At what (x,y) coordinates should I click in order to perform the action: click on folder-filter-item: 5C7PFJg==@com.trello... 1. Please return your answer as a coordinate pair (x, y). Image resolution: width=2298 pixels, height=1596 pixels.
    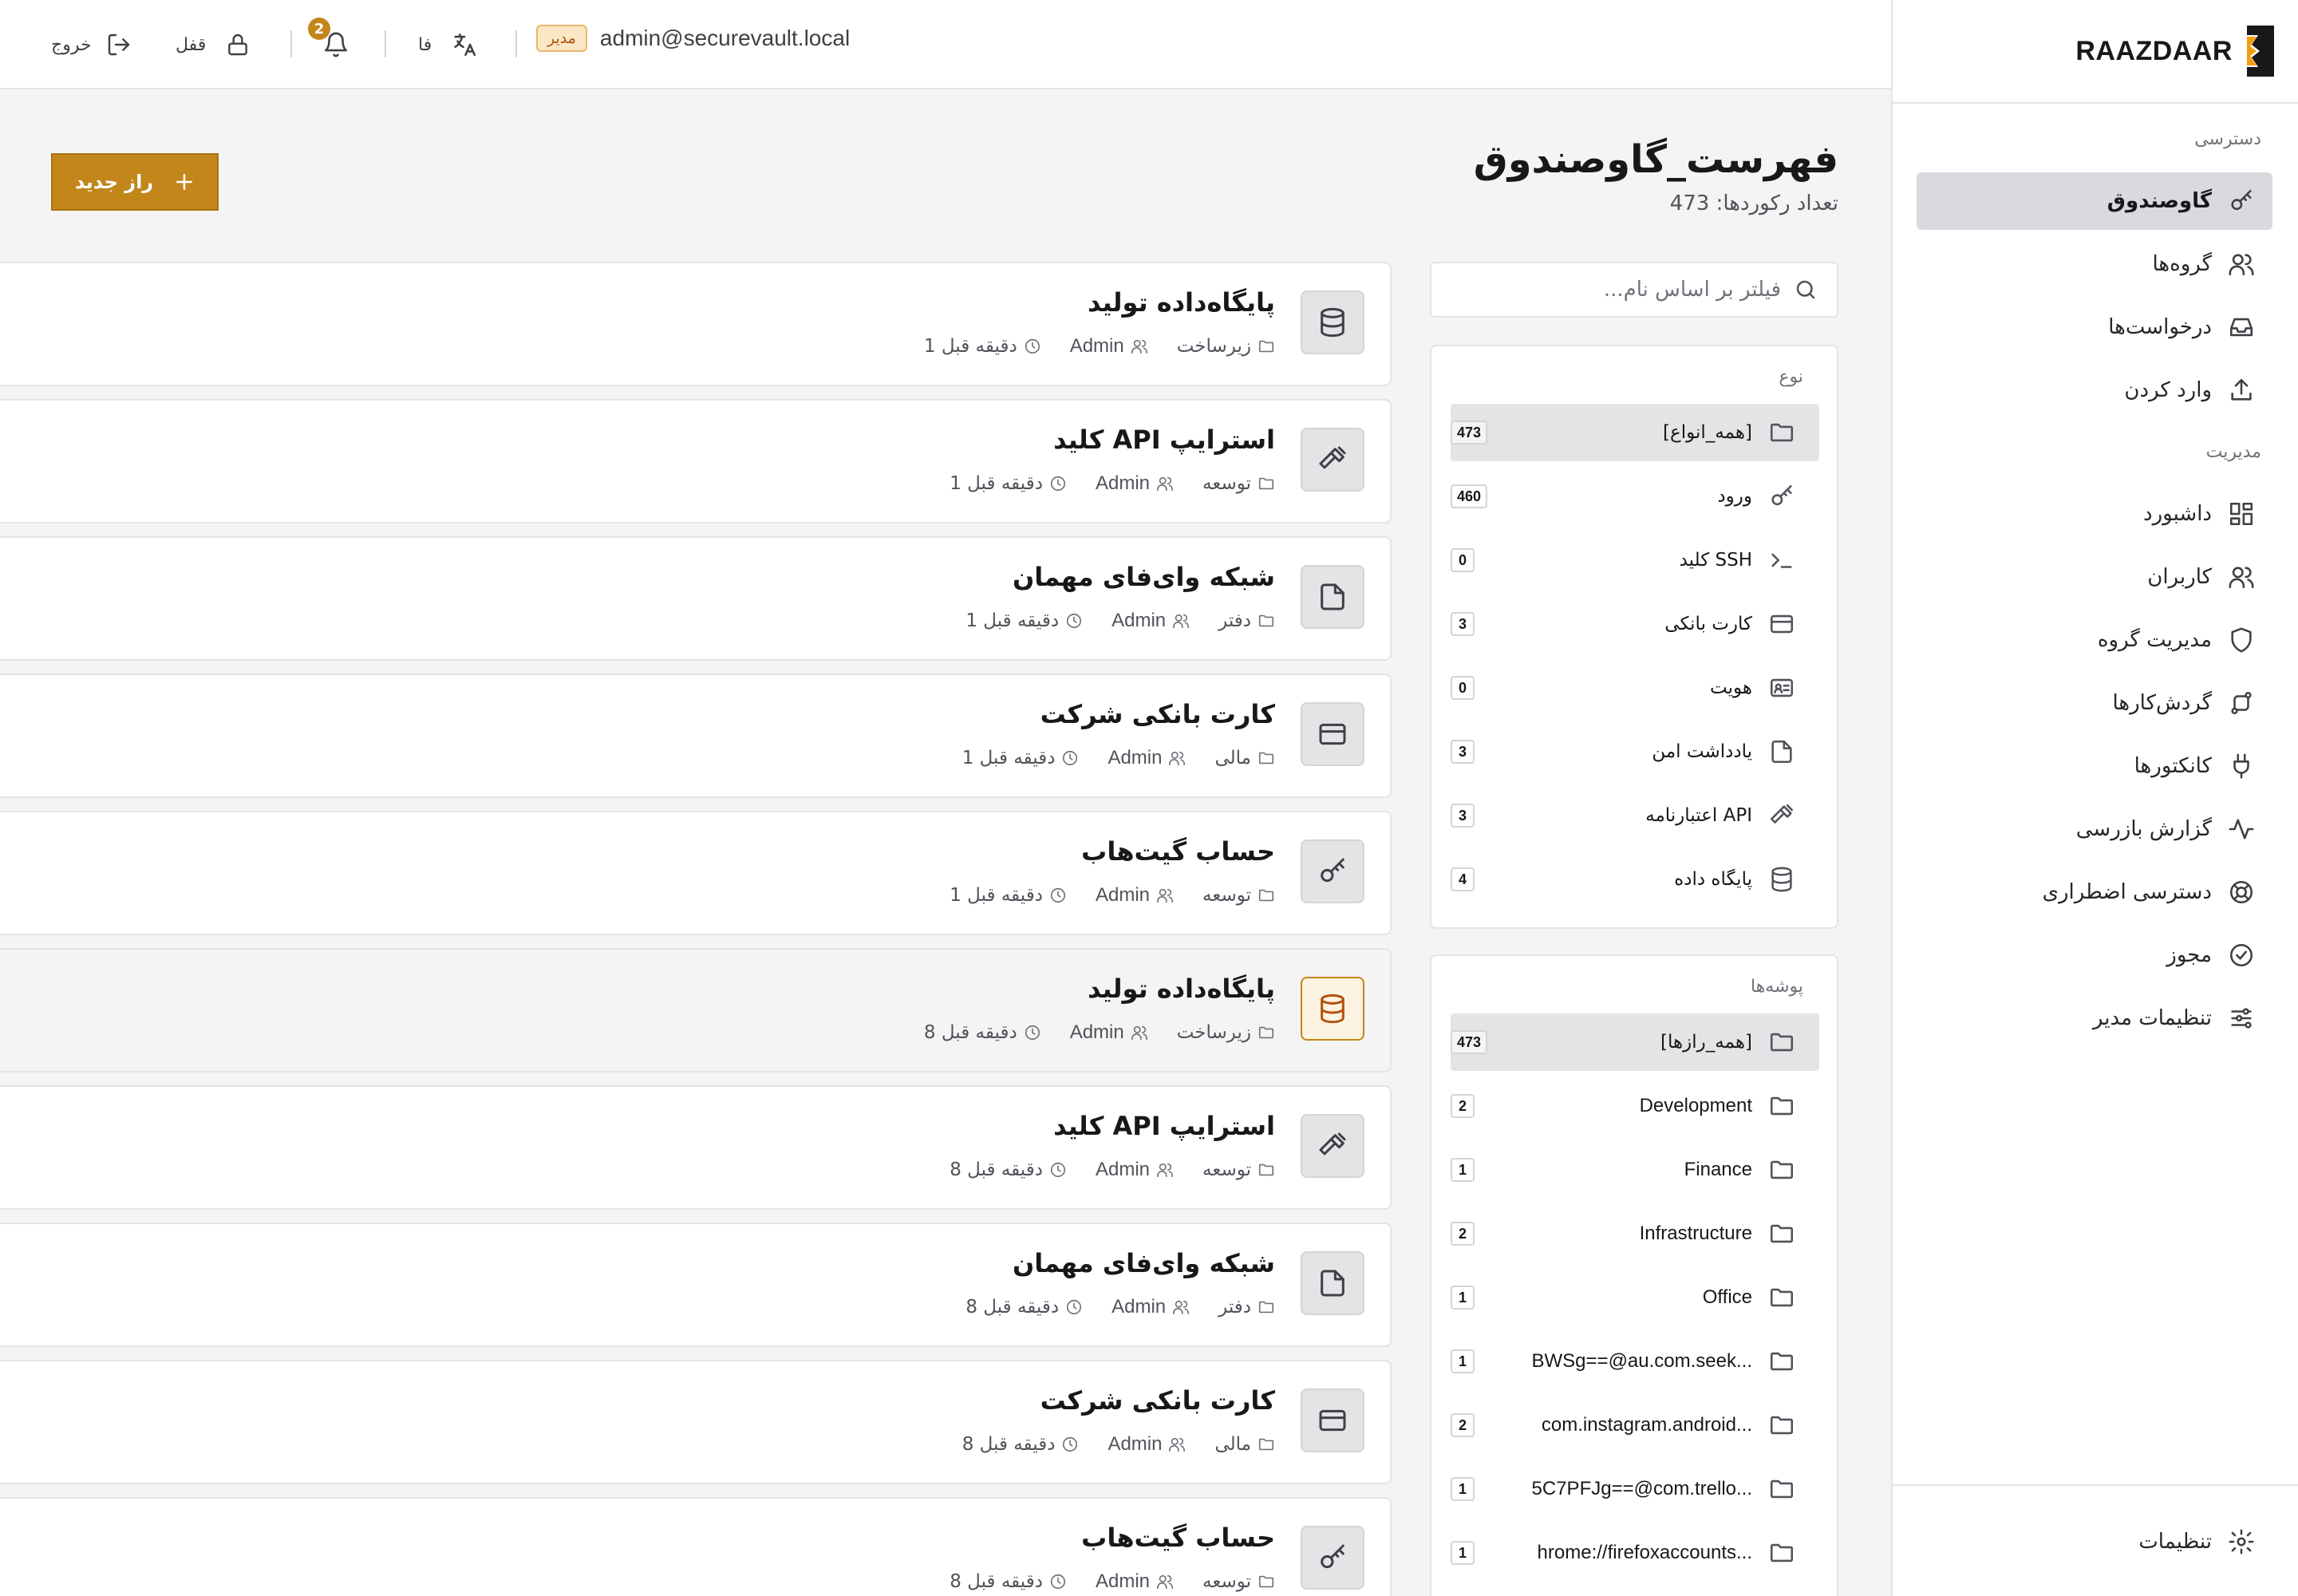
    Looking at the image, I should click on (1635, 1489).